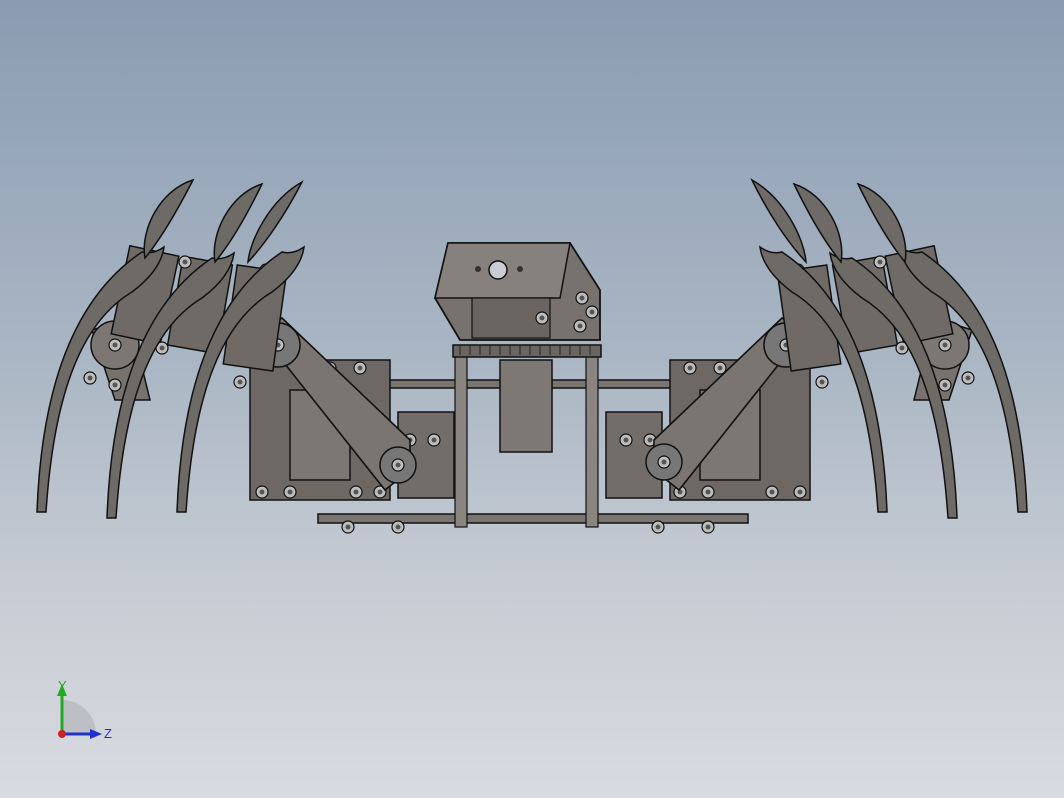 This screenshot has width=1064, height=798. What do you see at coordinates (517, 291) in the screenshot?
I see `head-bracket` at bounding box center [517, 291].